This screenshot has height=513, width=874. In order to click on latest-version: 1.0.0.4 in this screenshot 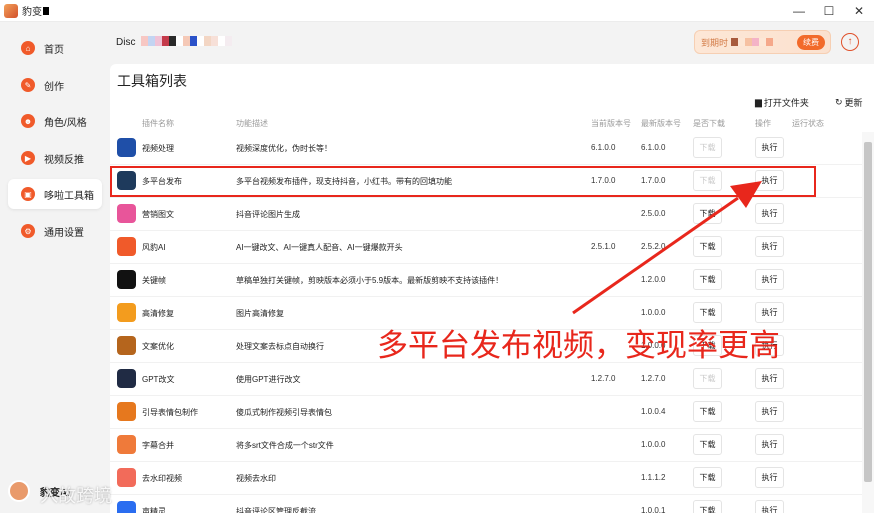, I will do `click(653, 411)`.